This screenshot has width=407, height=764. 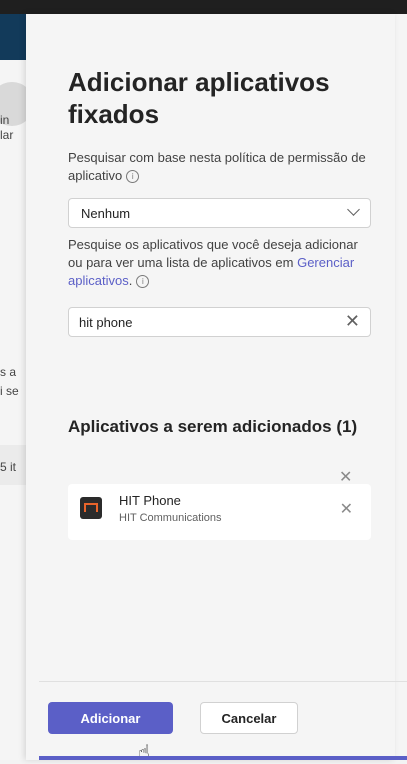 I want to click on policy-select-value: Nenhum, so click(x=106, y=213).